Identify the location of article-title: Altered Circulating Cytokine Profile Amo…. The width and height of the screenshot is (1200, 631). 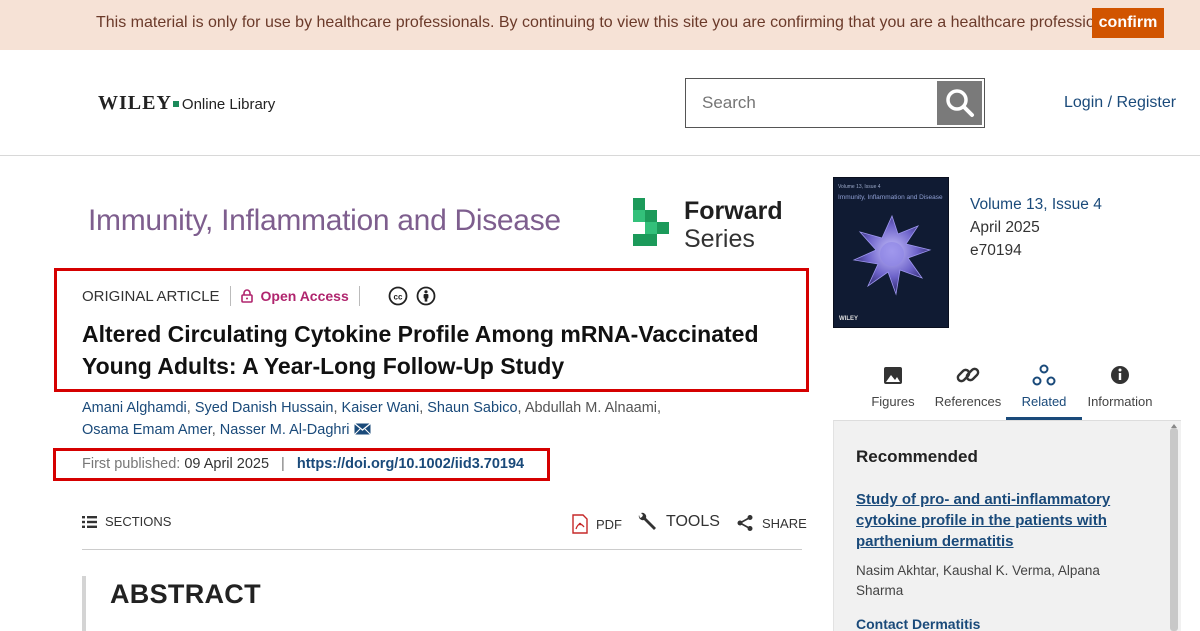
(420, 350).